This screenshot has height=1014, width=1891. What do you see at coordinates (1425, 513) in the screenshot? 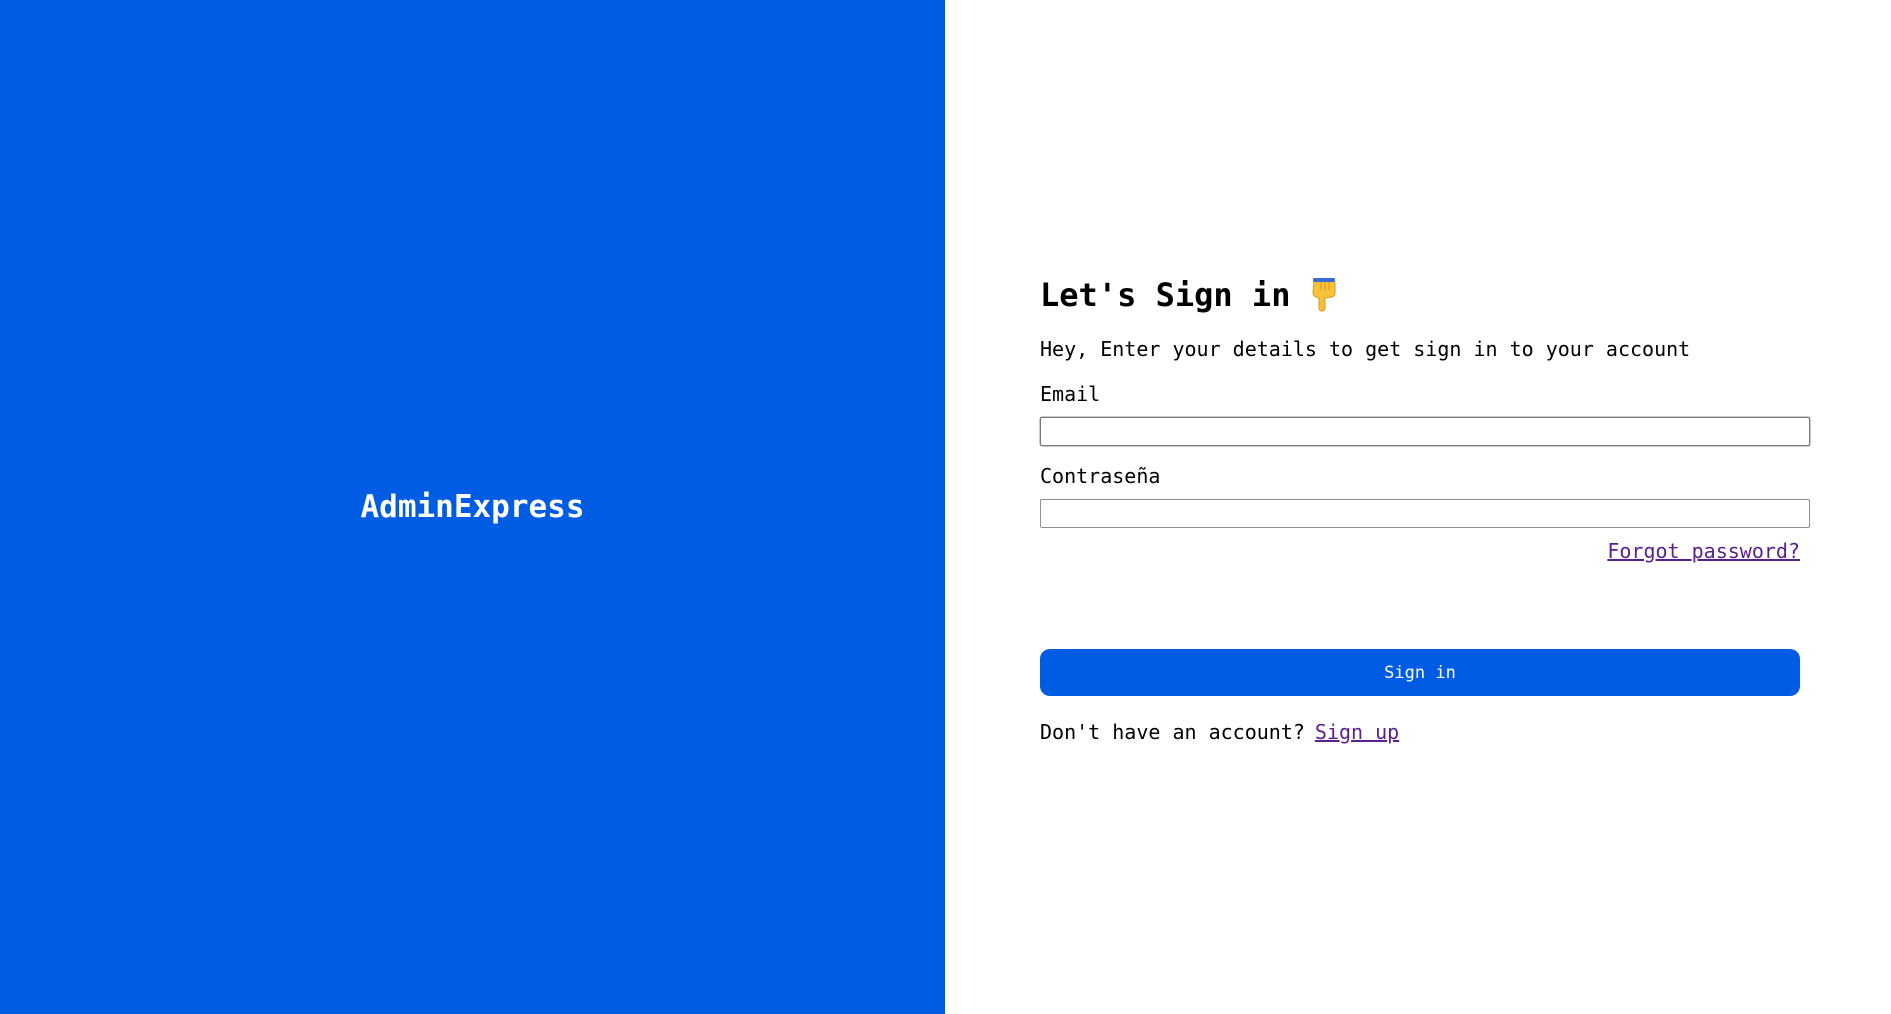
I see `password-field` at bounding box center [1425, 513].